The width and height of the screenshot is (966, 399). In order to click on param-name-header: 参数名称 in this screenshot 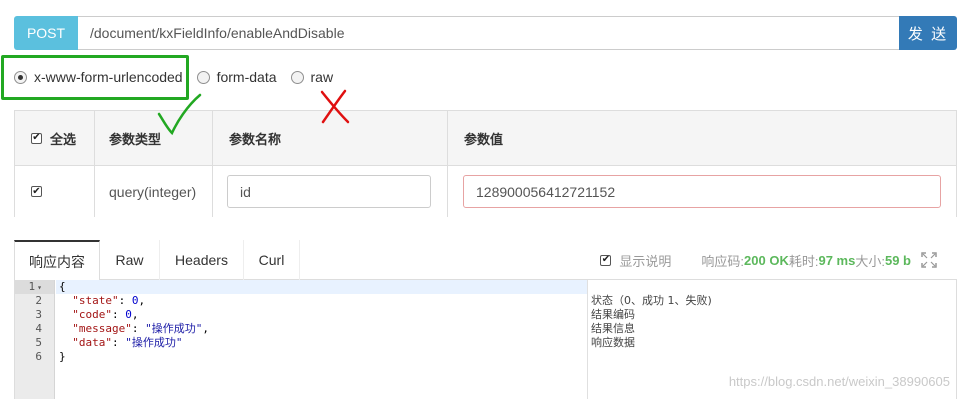, I will do `click(330, 138)`.